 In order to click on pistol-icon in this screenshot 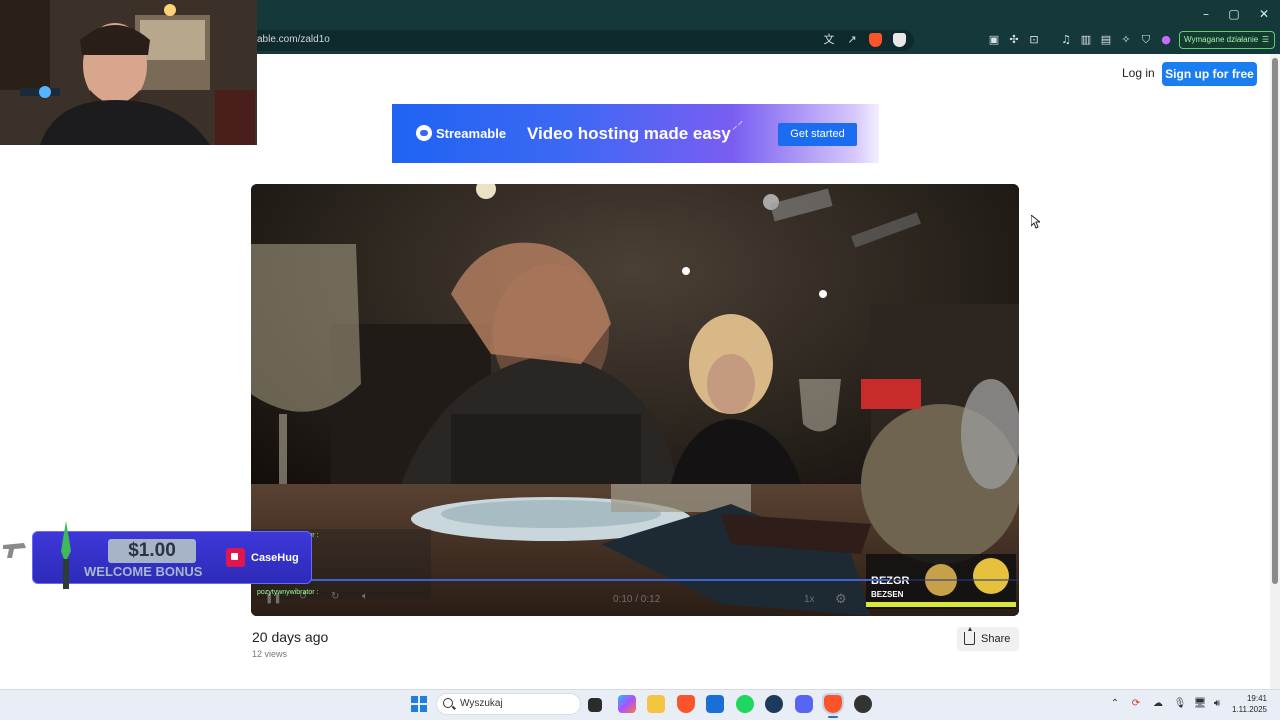, I will do `click(15, 553)`.